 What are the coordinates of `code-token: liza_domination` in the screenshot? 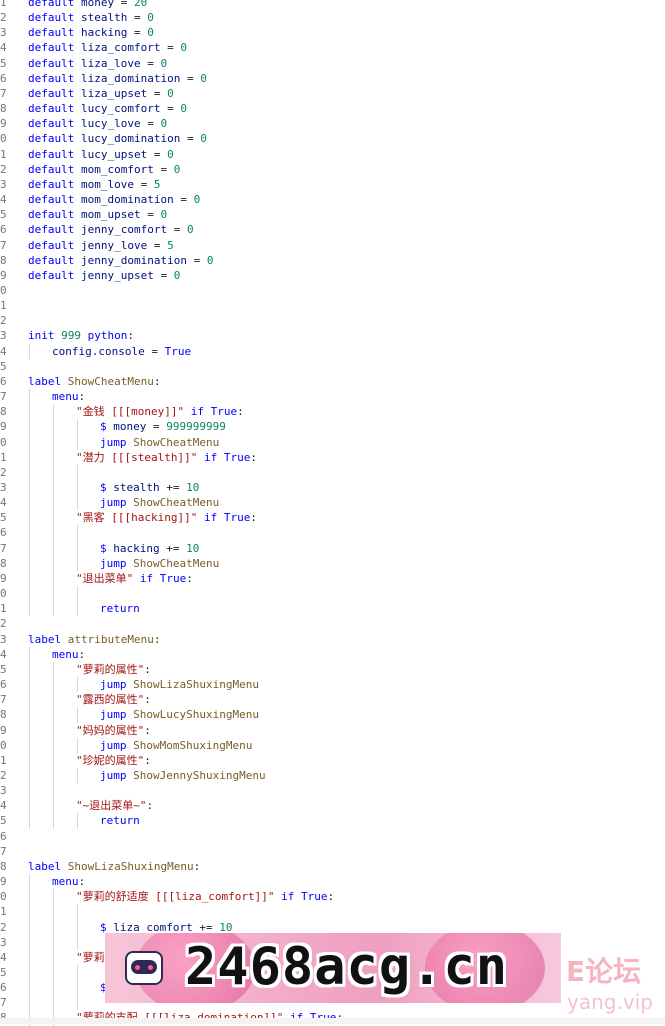 It's located at (130, 78).